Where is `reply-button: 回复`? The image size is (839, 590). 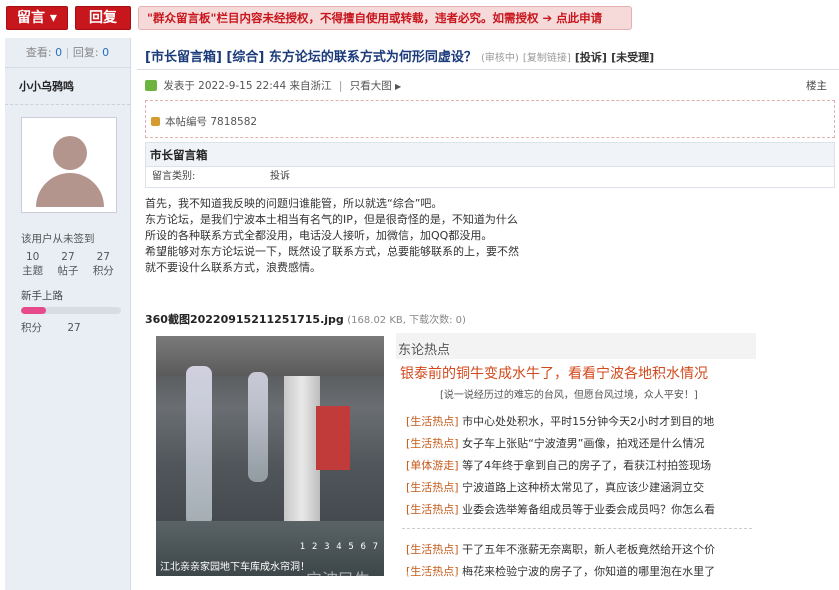 reply-button: 回复 is located at coordinates (103, 18).